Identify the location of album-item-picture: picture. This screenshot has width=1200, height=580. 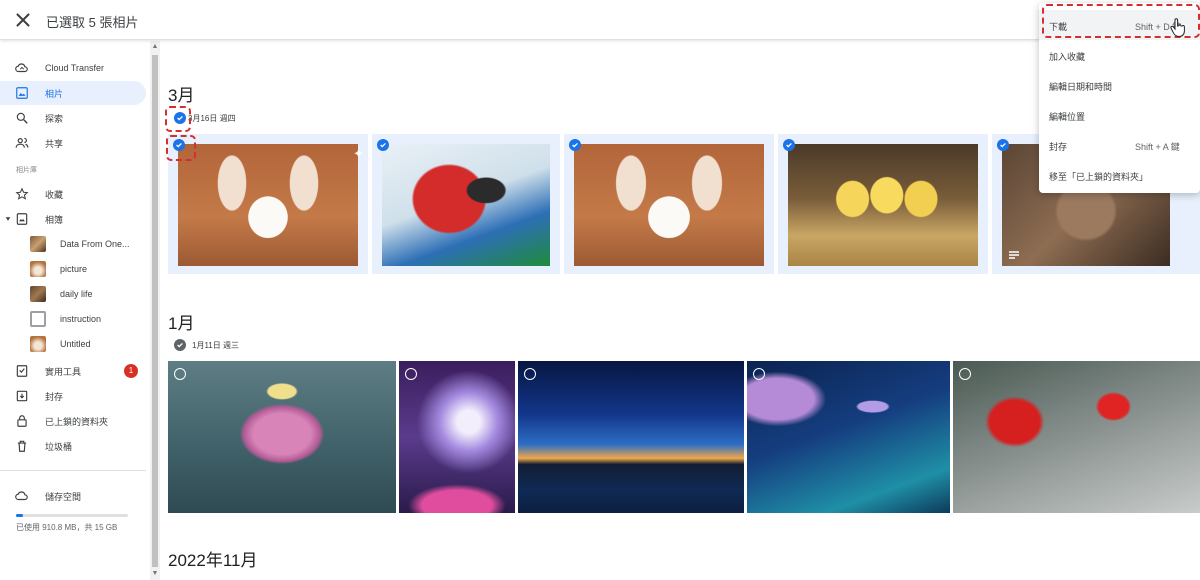
(73, 269).